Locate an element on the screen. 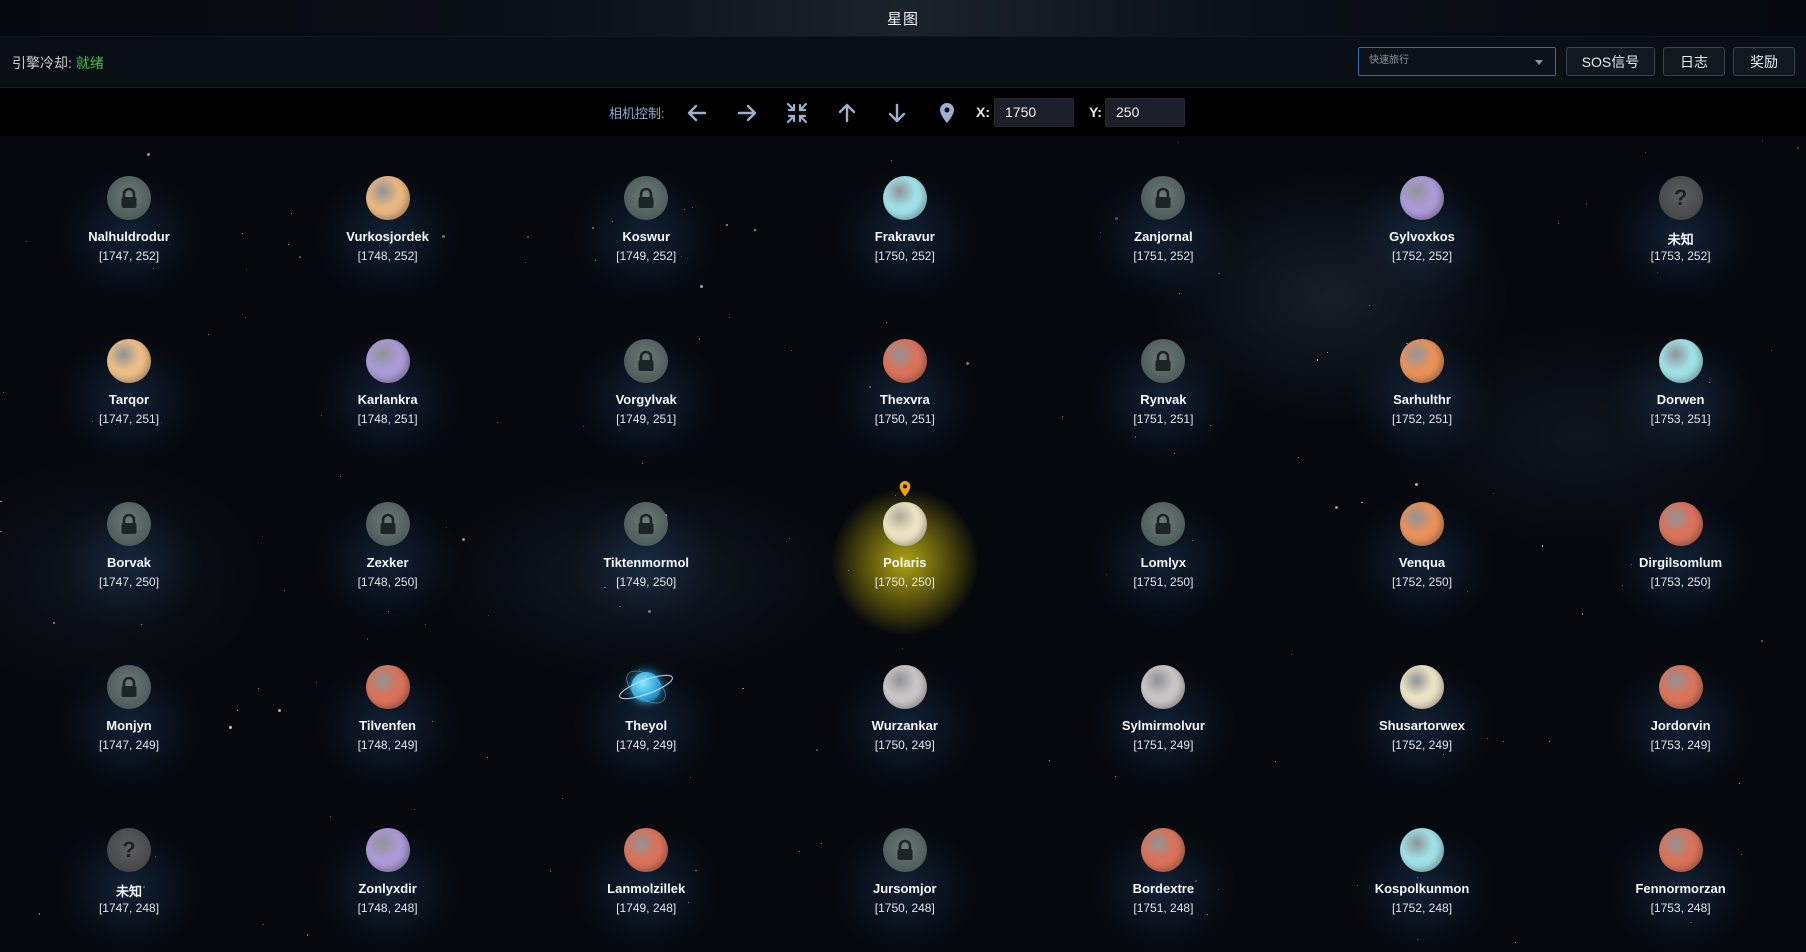 The height and width of the screenshot is (952, 1806). planet-coordinates: [1748, 252] is located at coordinates (387, 256).